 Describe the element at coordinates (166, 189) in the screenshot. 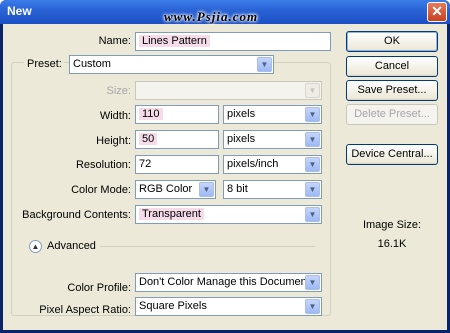

I see `color-mode-value: RGB Color` at that location.